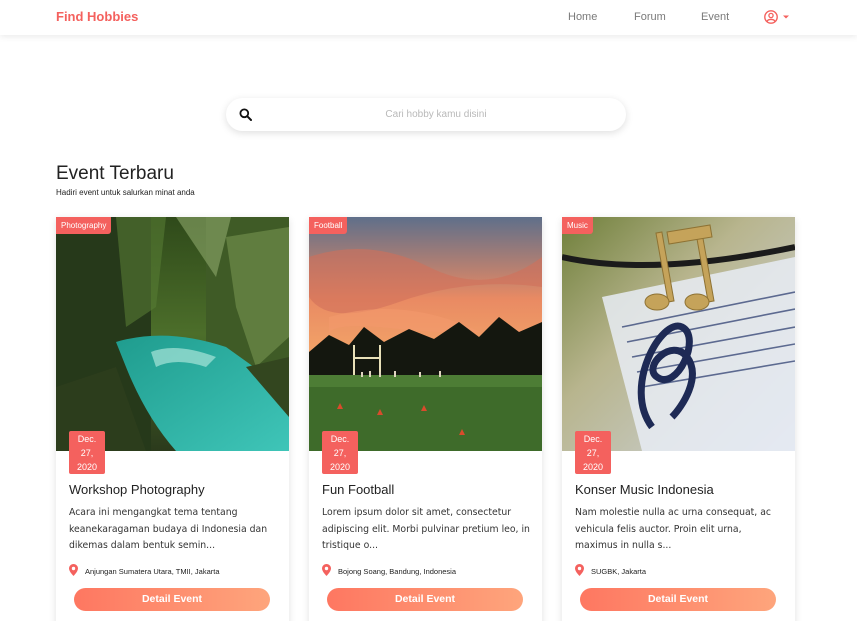  What do you see at coordinates (115, 173) in the screenshot?
I see `section-title: Event Terbaru` at bounding box center [115, 173].